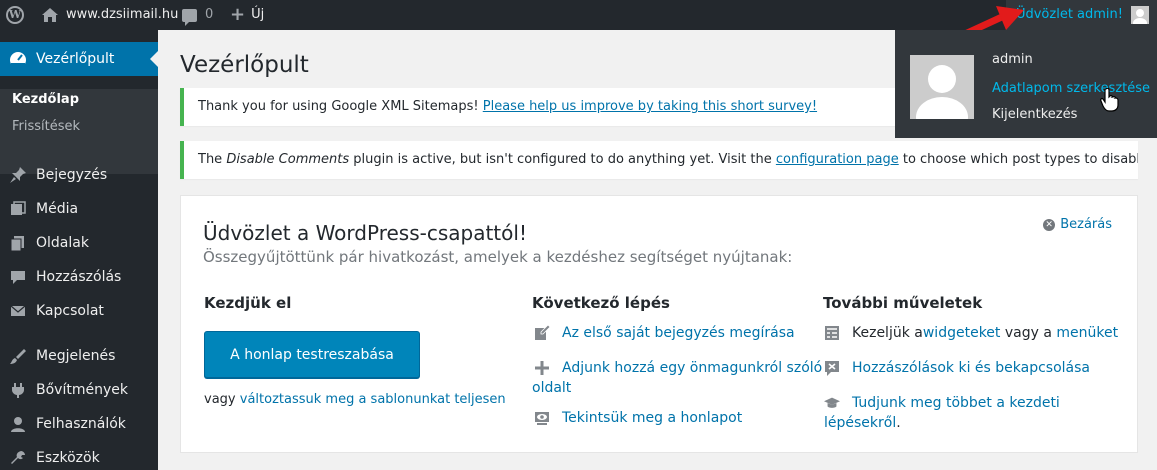 Image resolution: width=1157 pixels, height=470 pixels. I want to click on action-label: Adjunk hozzá egy önmagunkról szóló, so click(692, 368).